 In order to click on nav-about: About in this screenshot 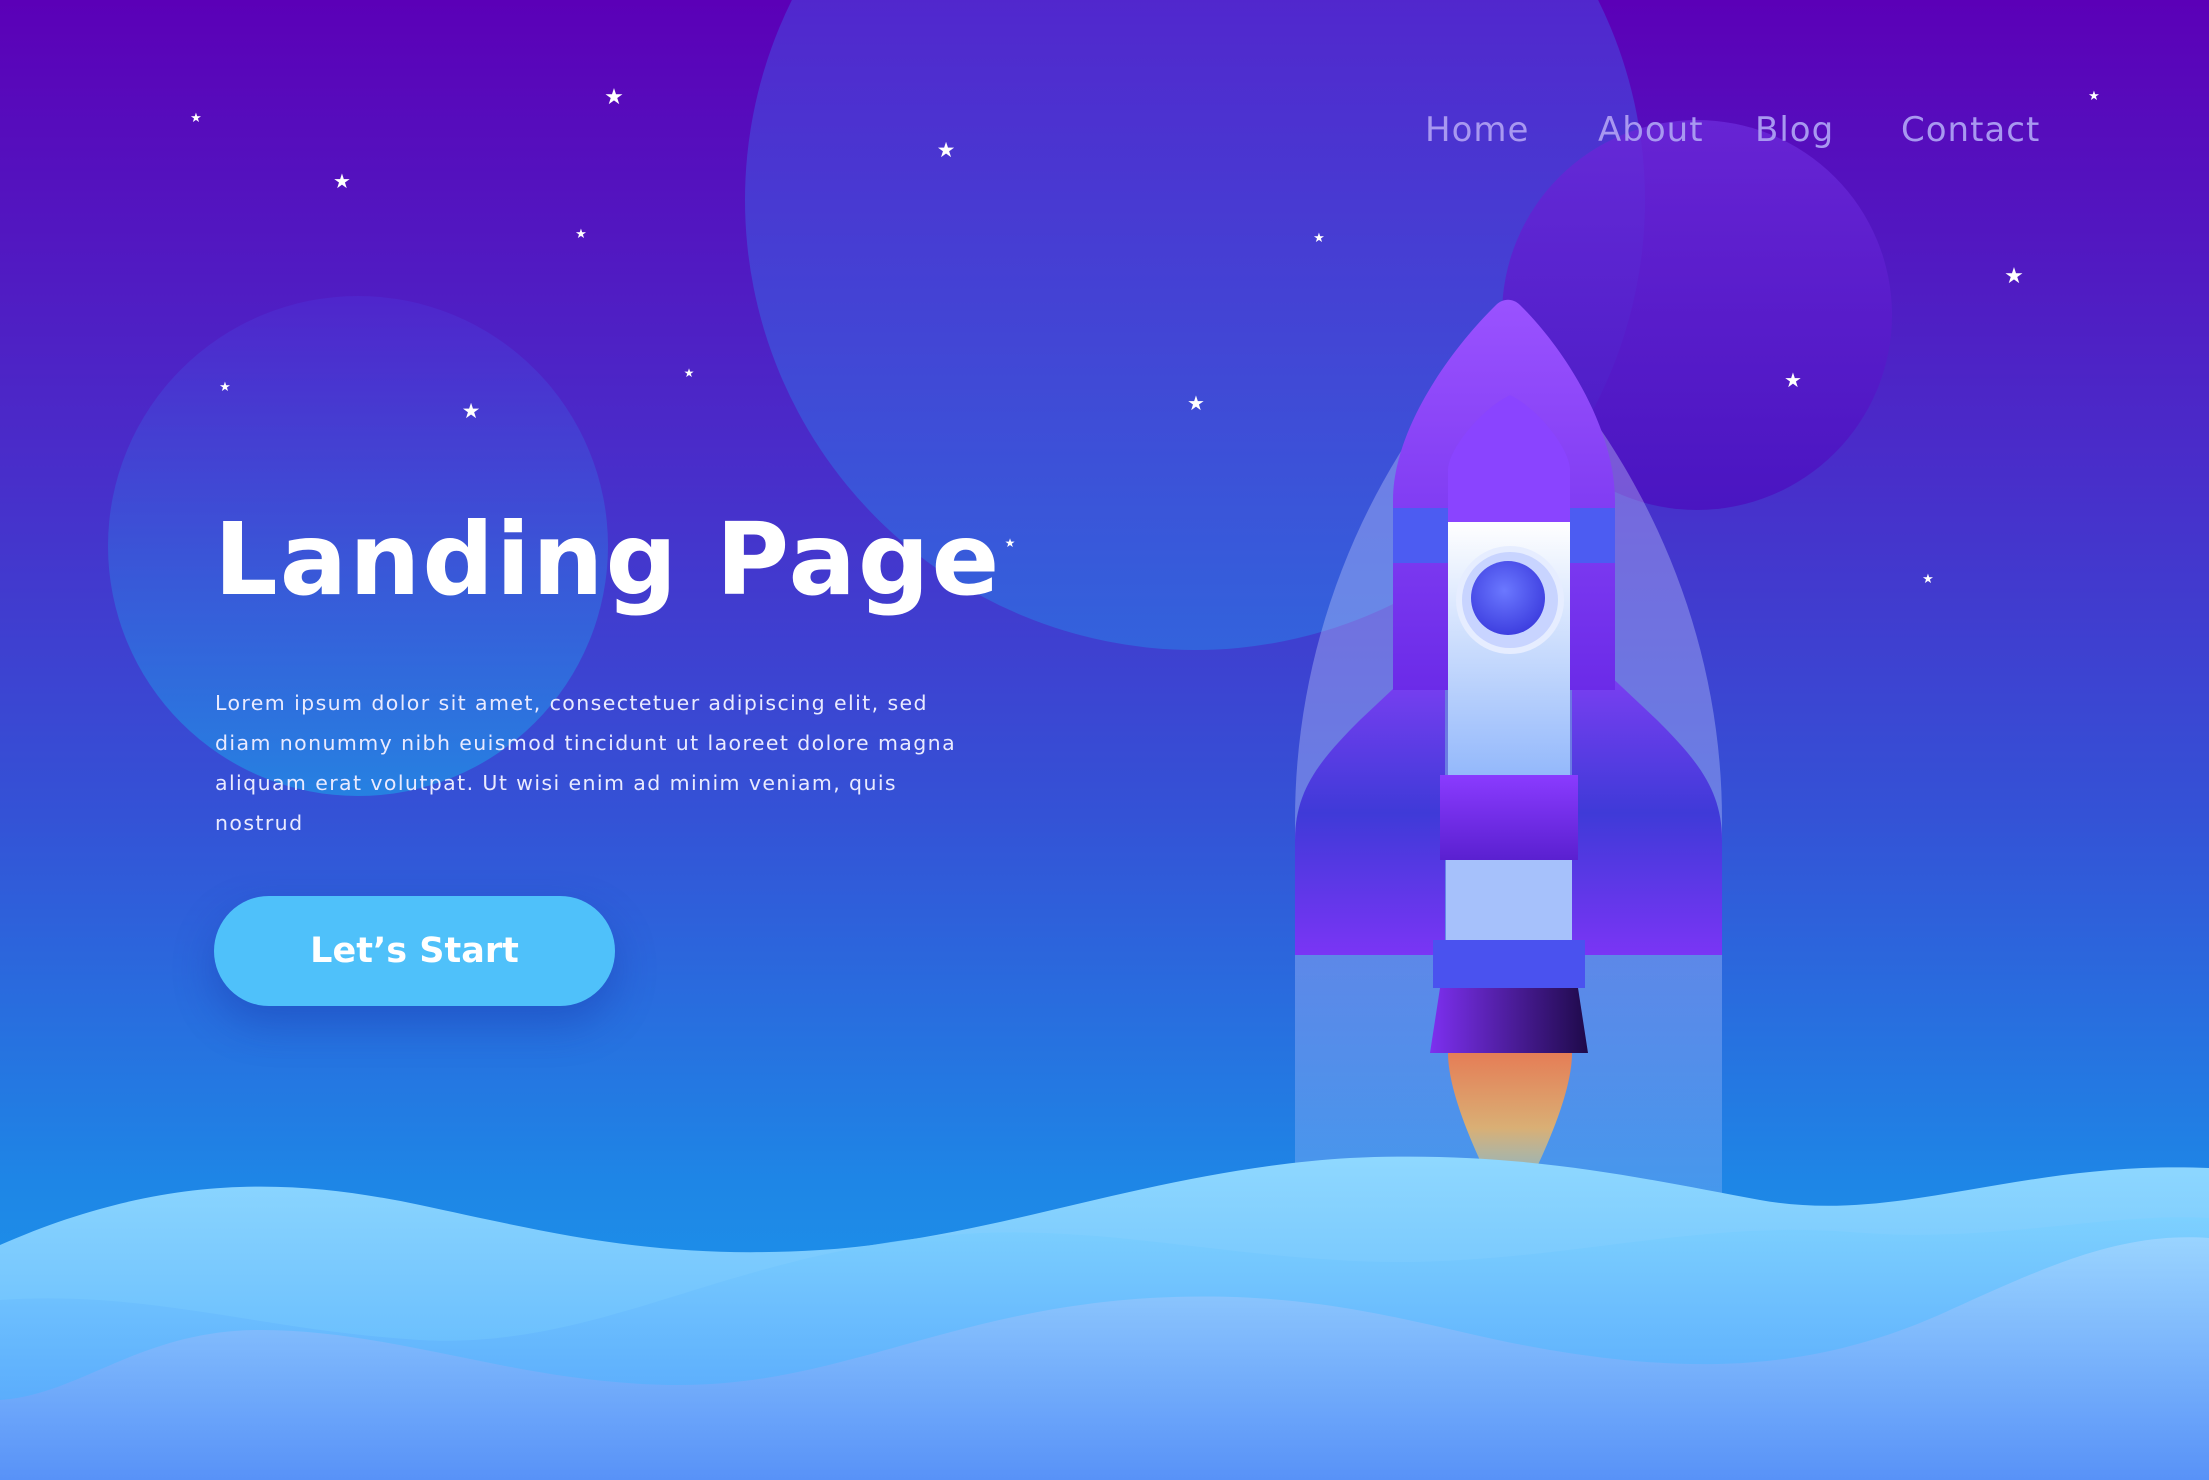, I will do `click(1651, 130)`.